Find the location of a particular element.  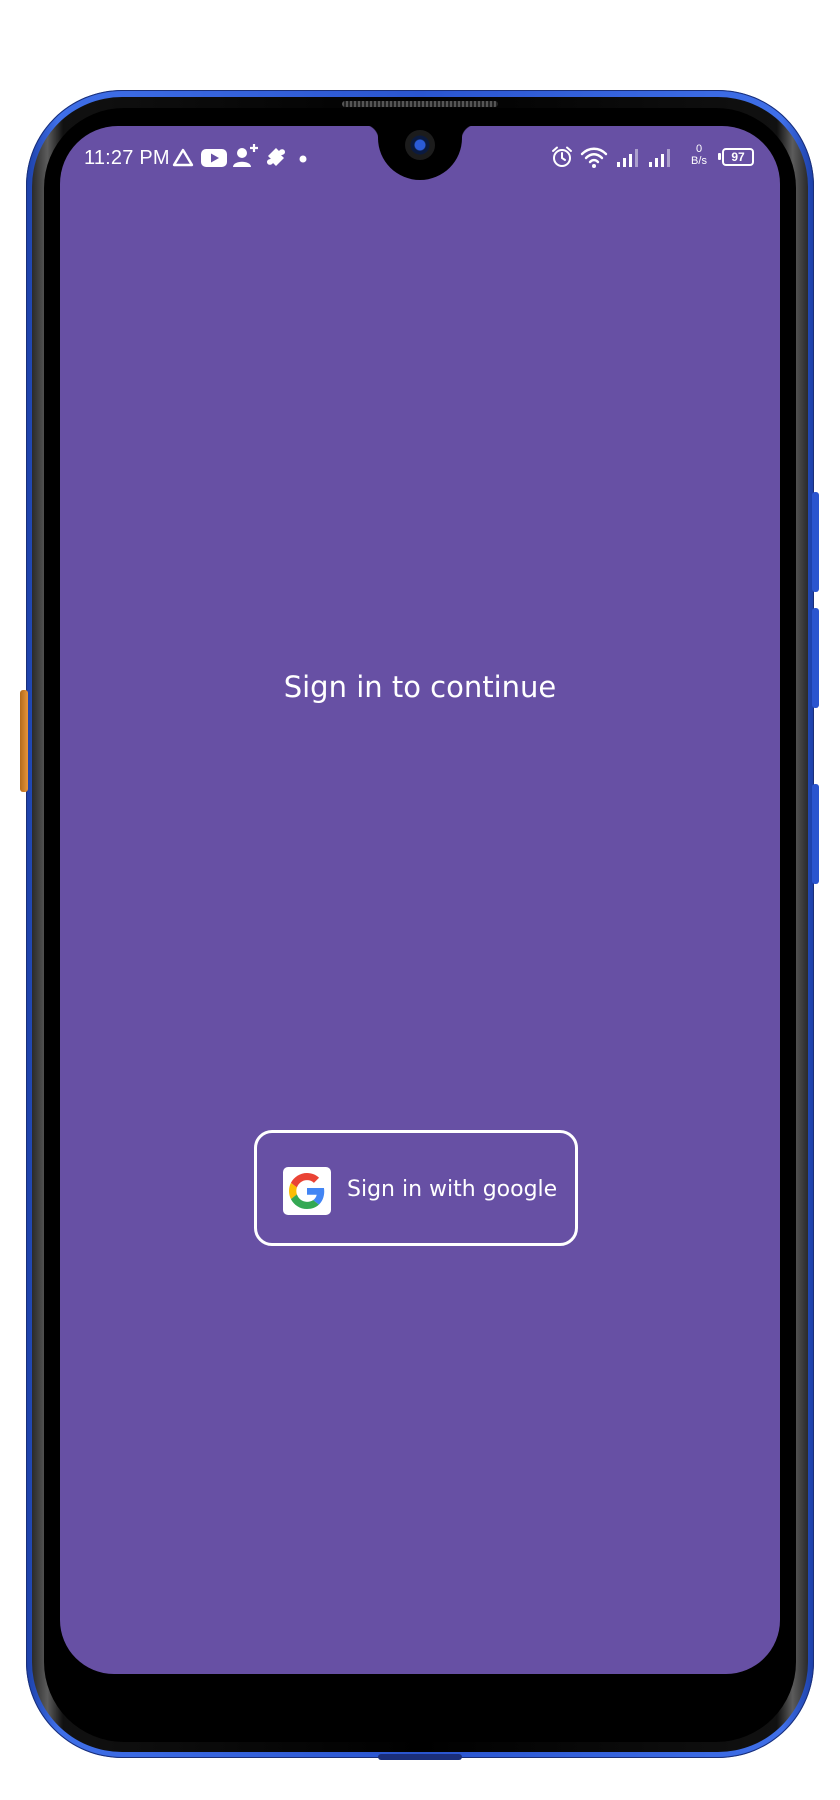

network-speed-value: 0 is located at coordinates (699, 149).